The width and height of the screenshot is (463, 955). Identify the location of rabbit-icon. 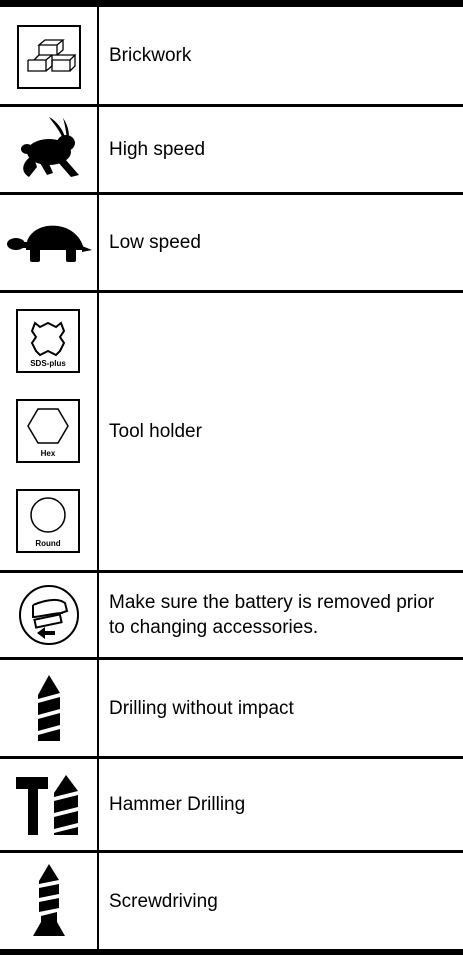
(49, 146).